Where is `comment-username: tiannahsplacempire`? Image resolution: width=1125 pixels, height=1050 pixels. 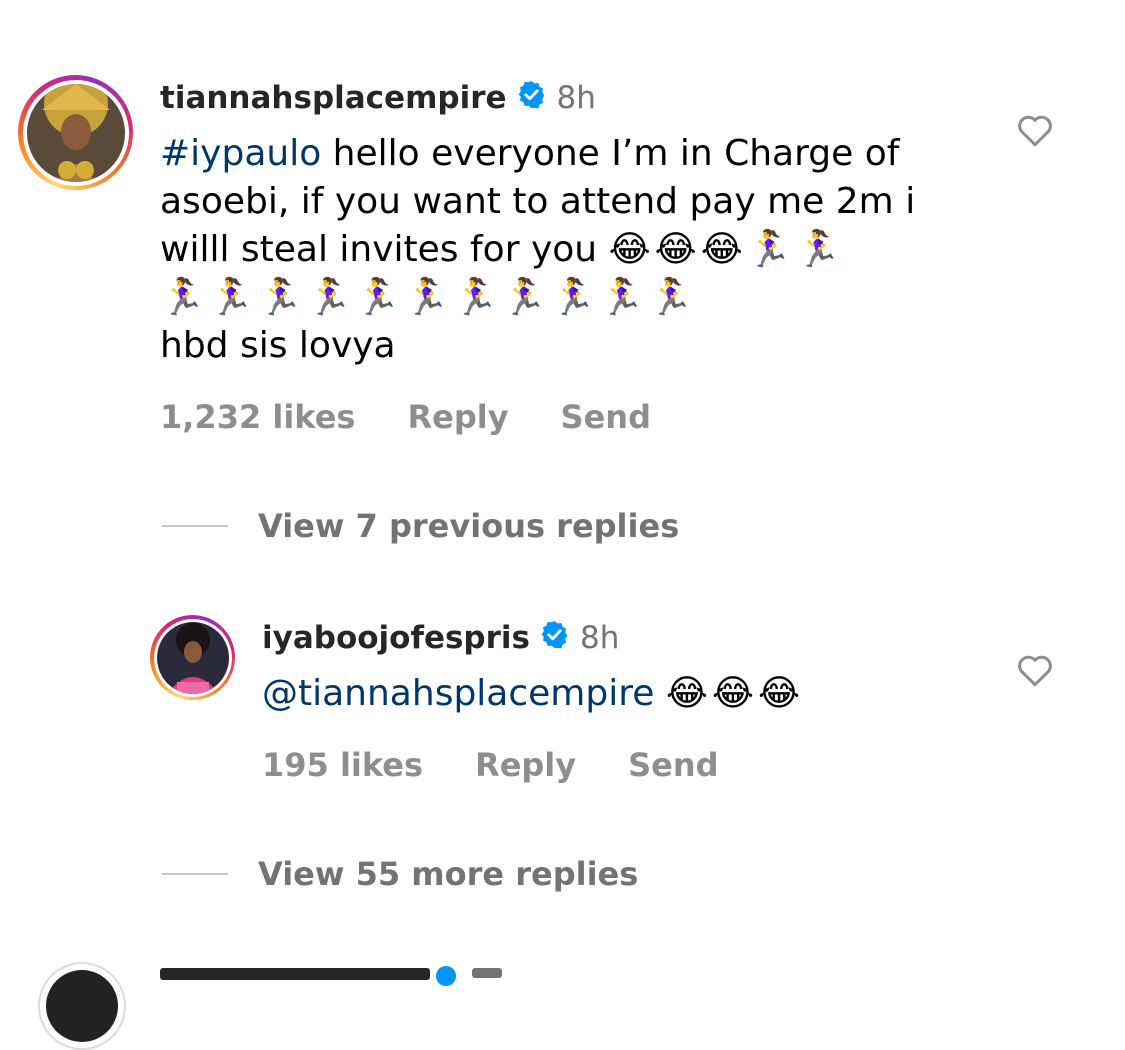 comment-username: tiannahsplacempire is located at coordinates (333, 98).